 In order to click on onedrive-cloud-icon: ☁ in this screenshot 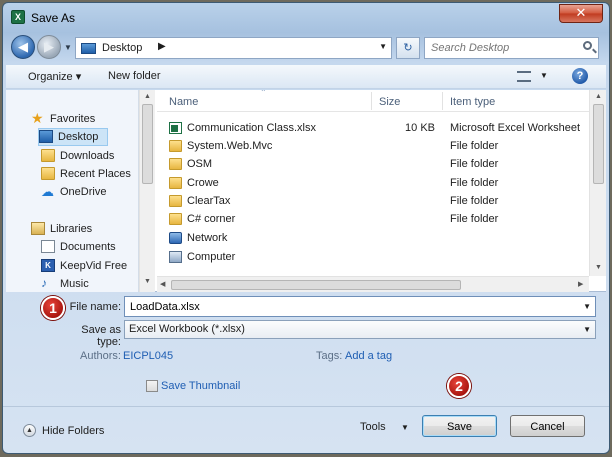, I will do `click(47, 191)`.